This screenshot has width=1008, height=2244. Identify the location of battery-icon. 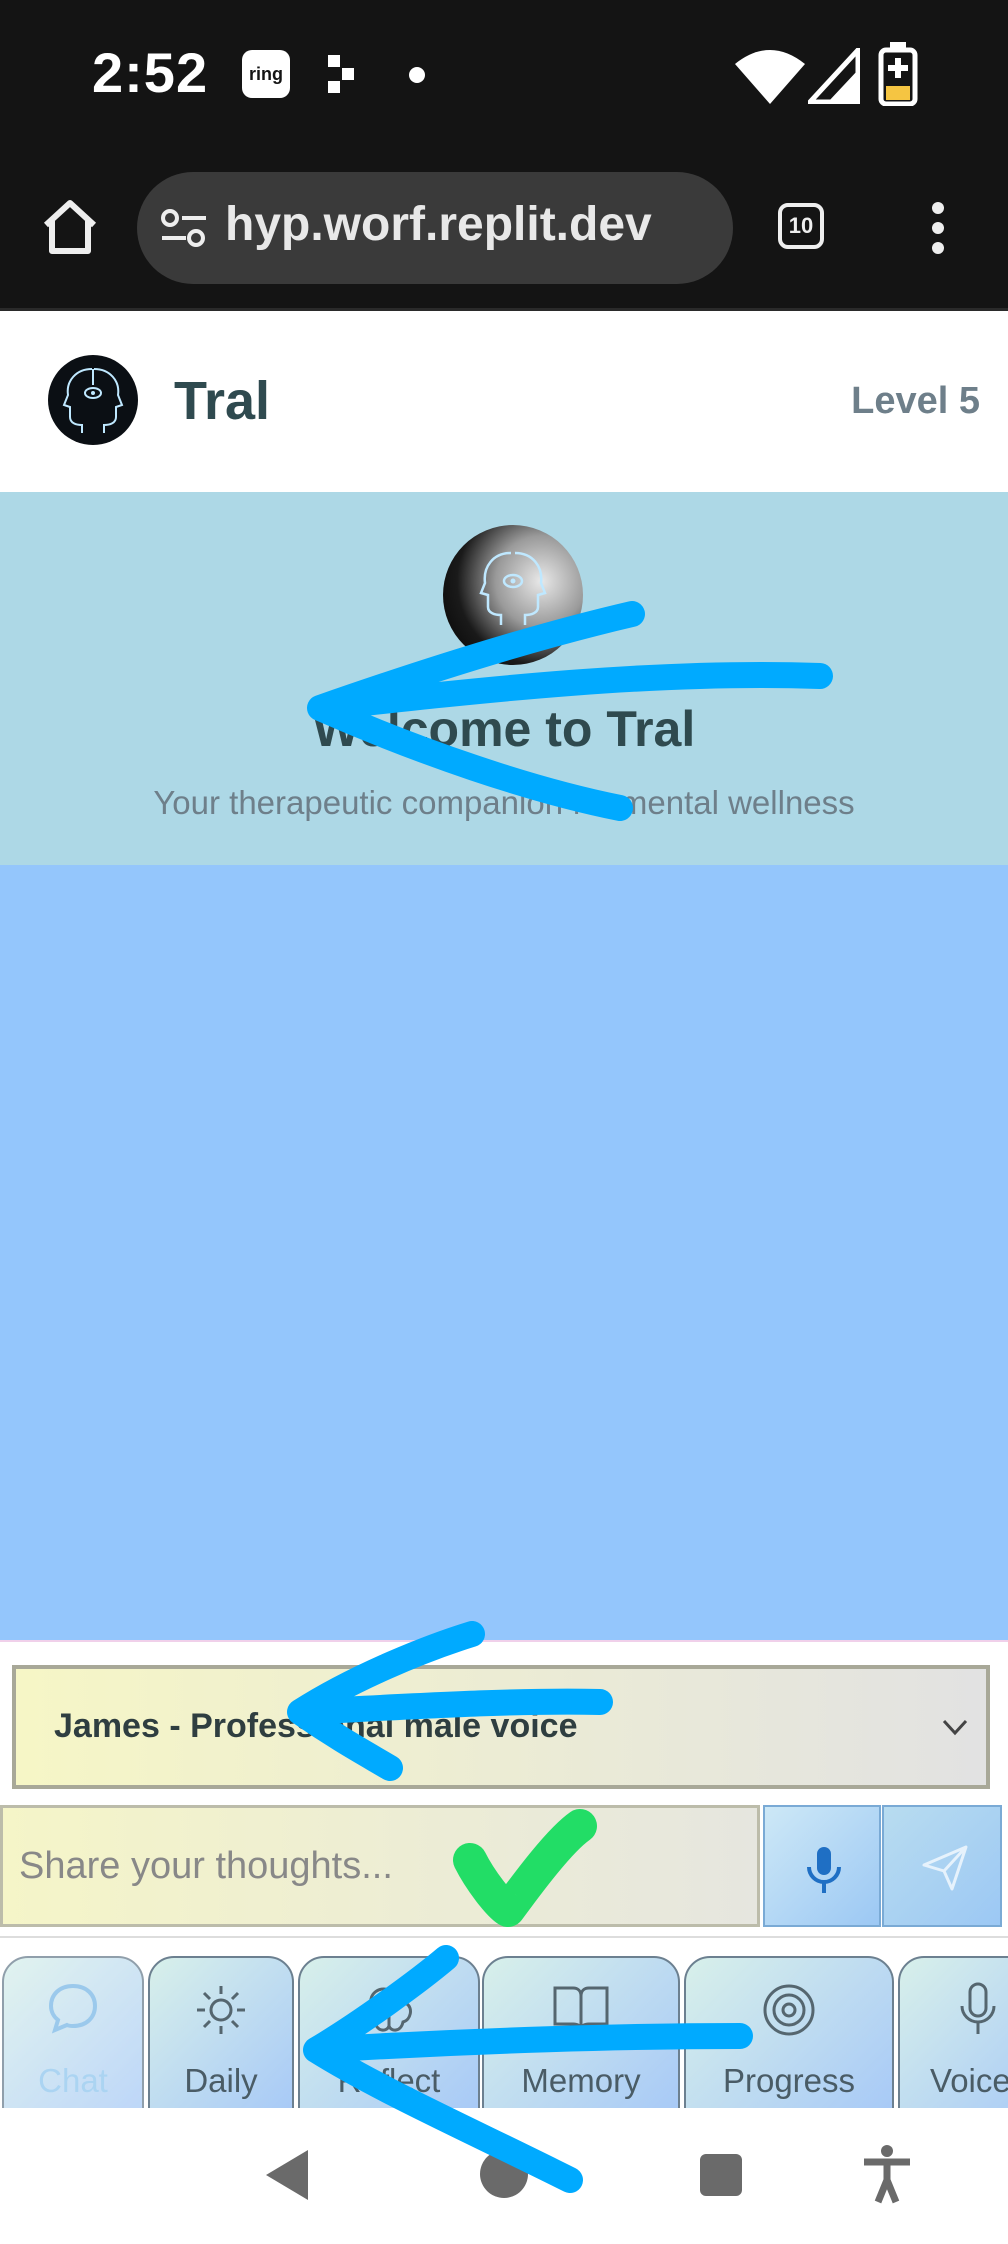
(898, 74).